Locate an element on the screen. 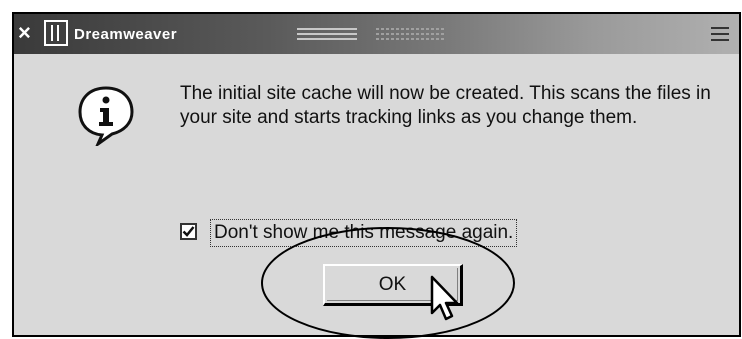 Image resolution: width=742 pixels, height=339 pixels. menu-icon is located at coordinates (720, 34).